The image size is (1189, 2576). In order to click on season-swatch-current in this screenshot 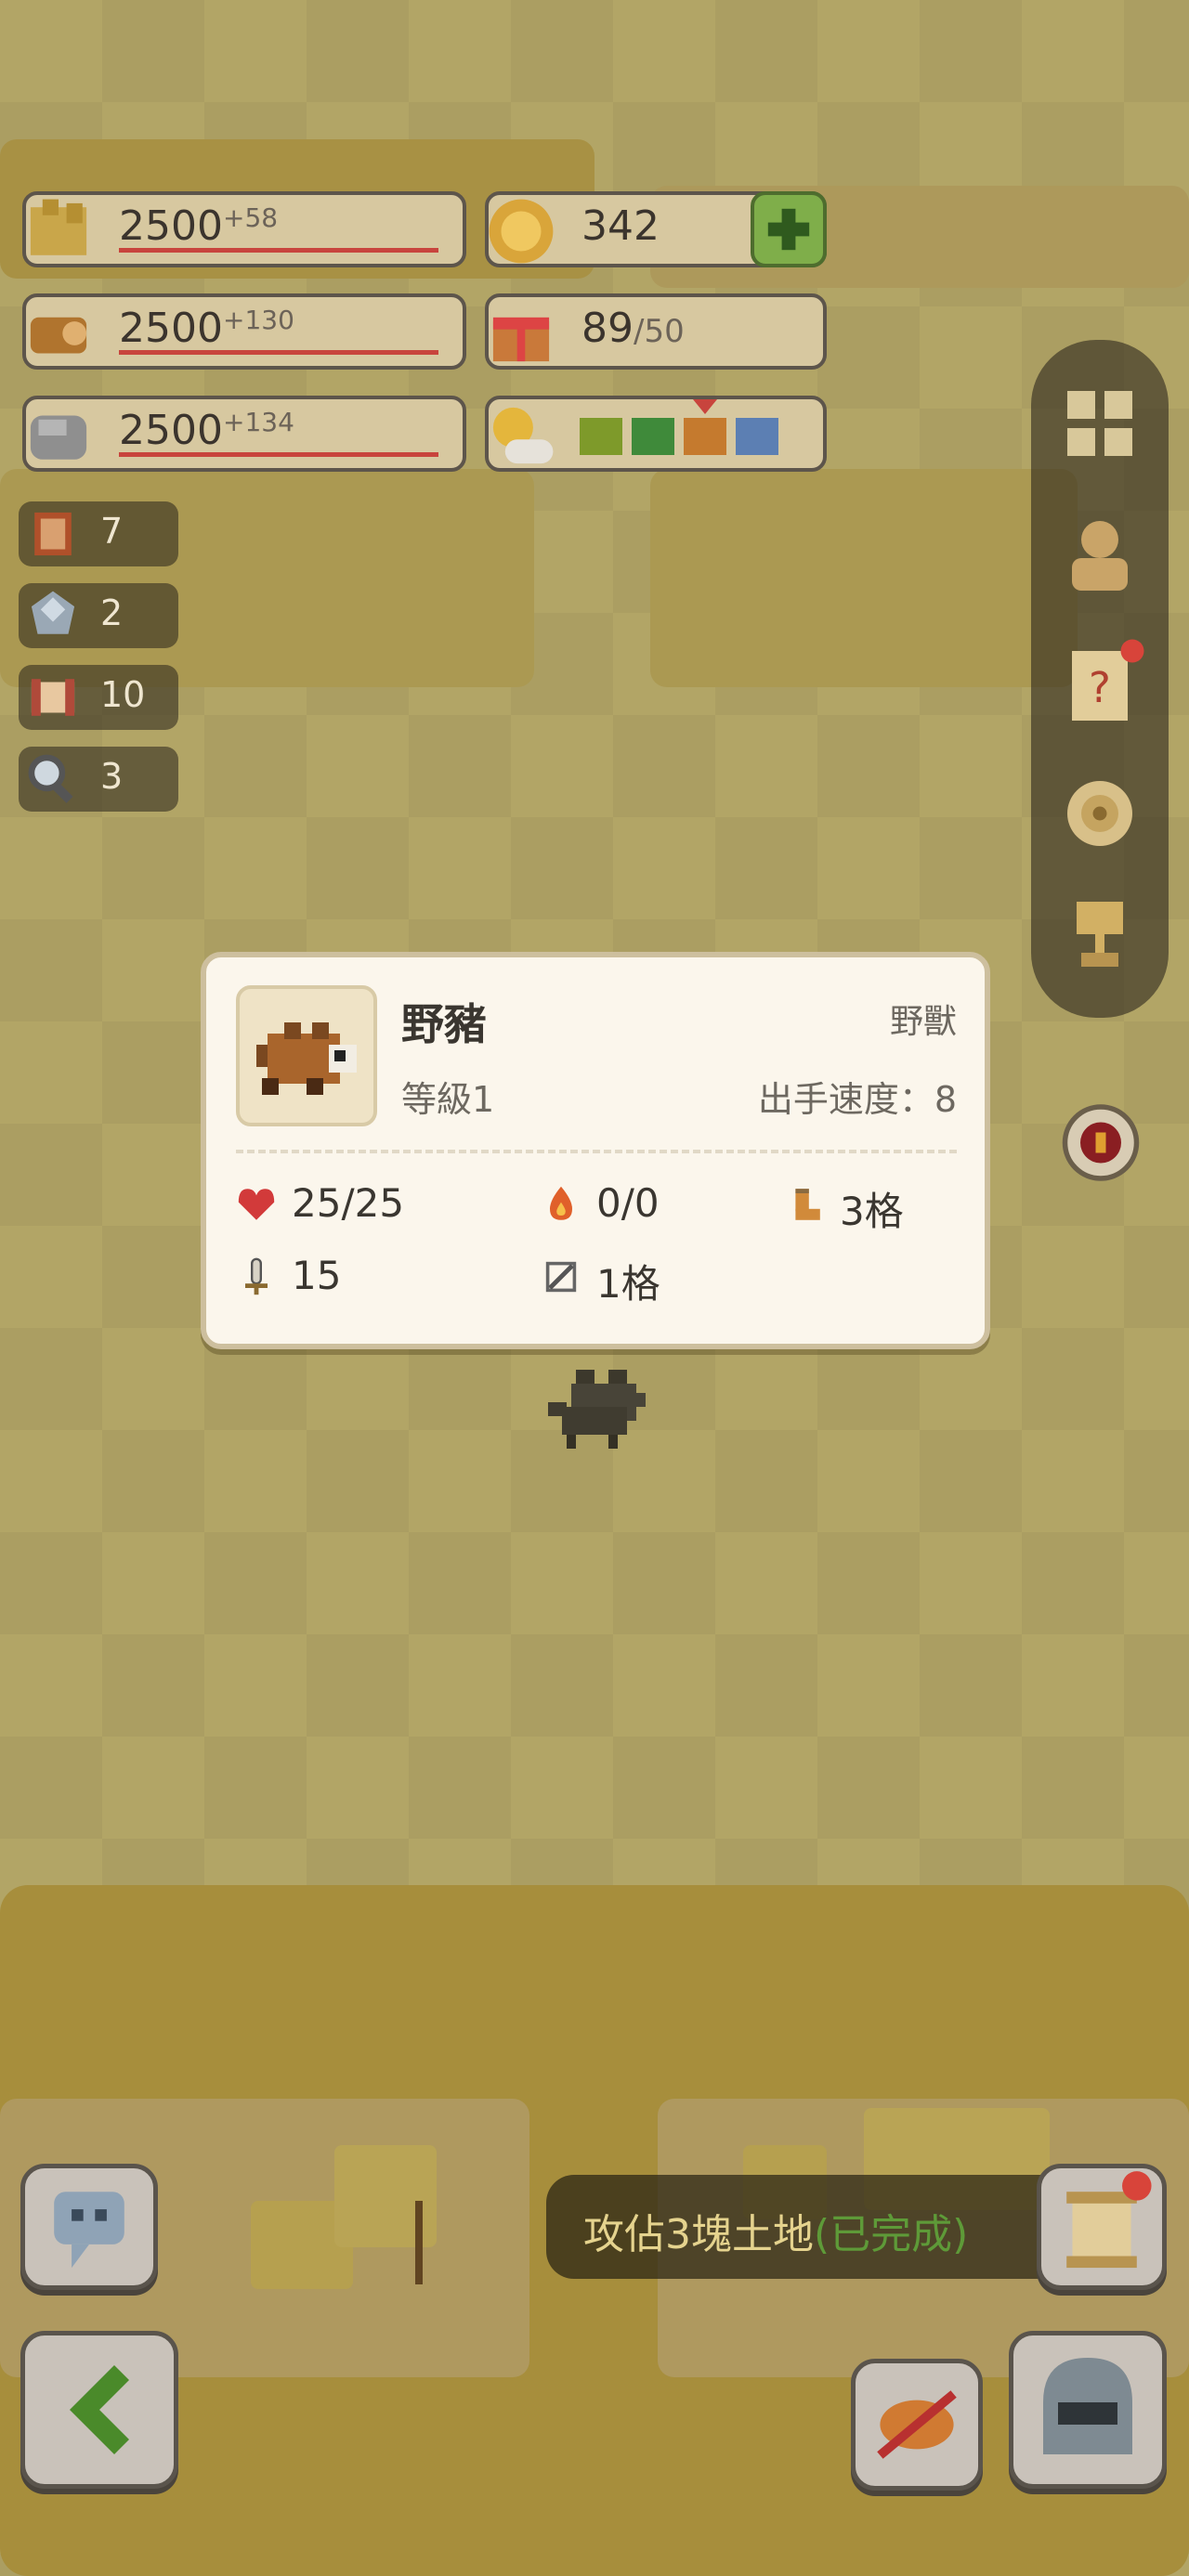, I will do `click(705, 436)`.